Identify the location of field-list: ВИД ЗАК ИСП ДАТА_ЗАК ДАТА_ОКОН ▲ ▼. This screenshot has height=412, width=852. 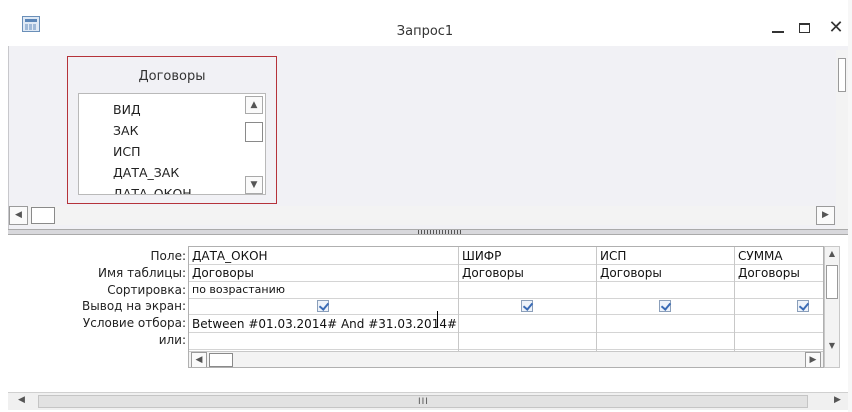
(172, 144).